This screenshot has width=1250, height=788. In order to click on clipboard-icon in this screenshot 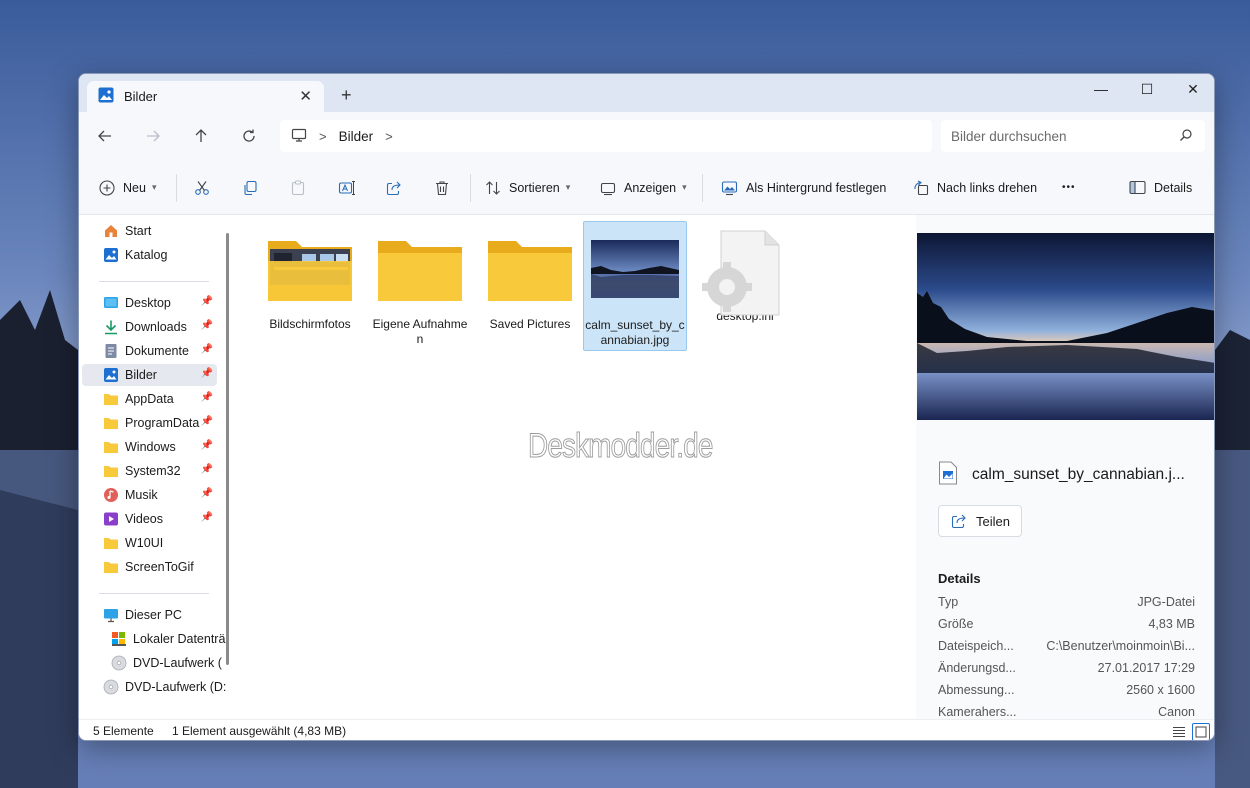, I will do `click(298, 187)`.